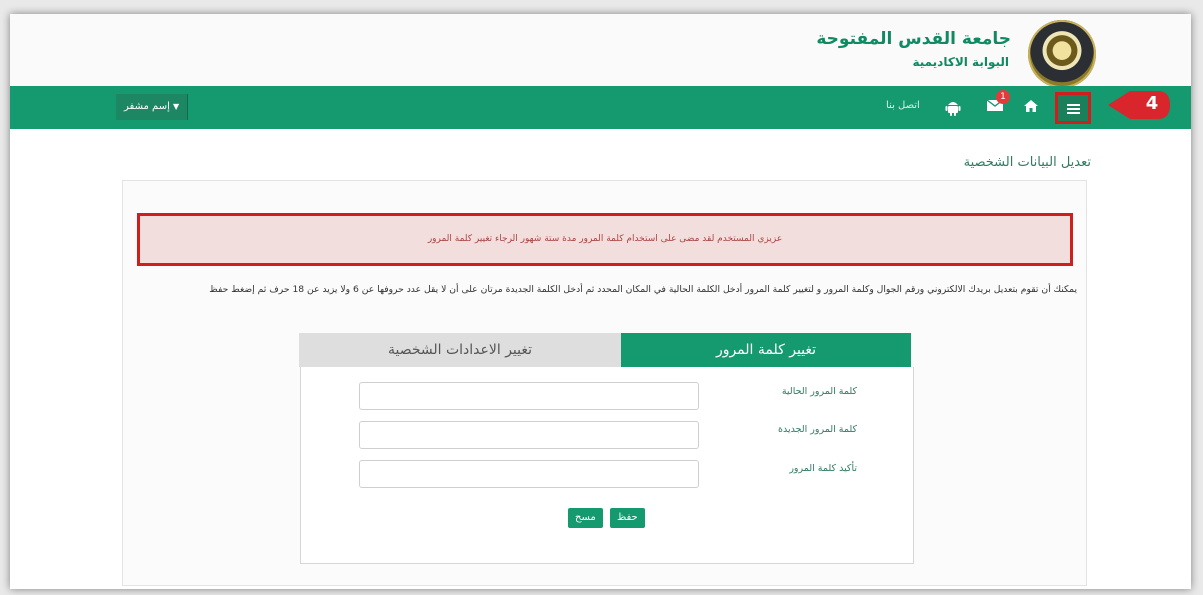  Describe the element at coordinates (953, 108) in the screenshot. I see `android-icon` at that location.